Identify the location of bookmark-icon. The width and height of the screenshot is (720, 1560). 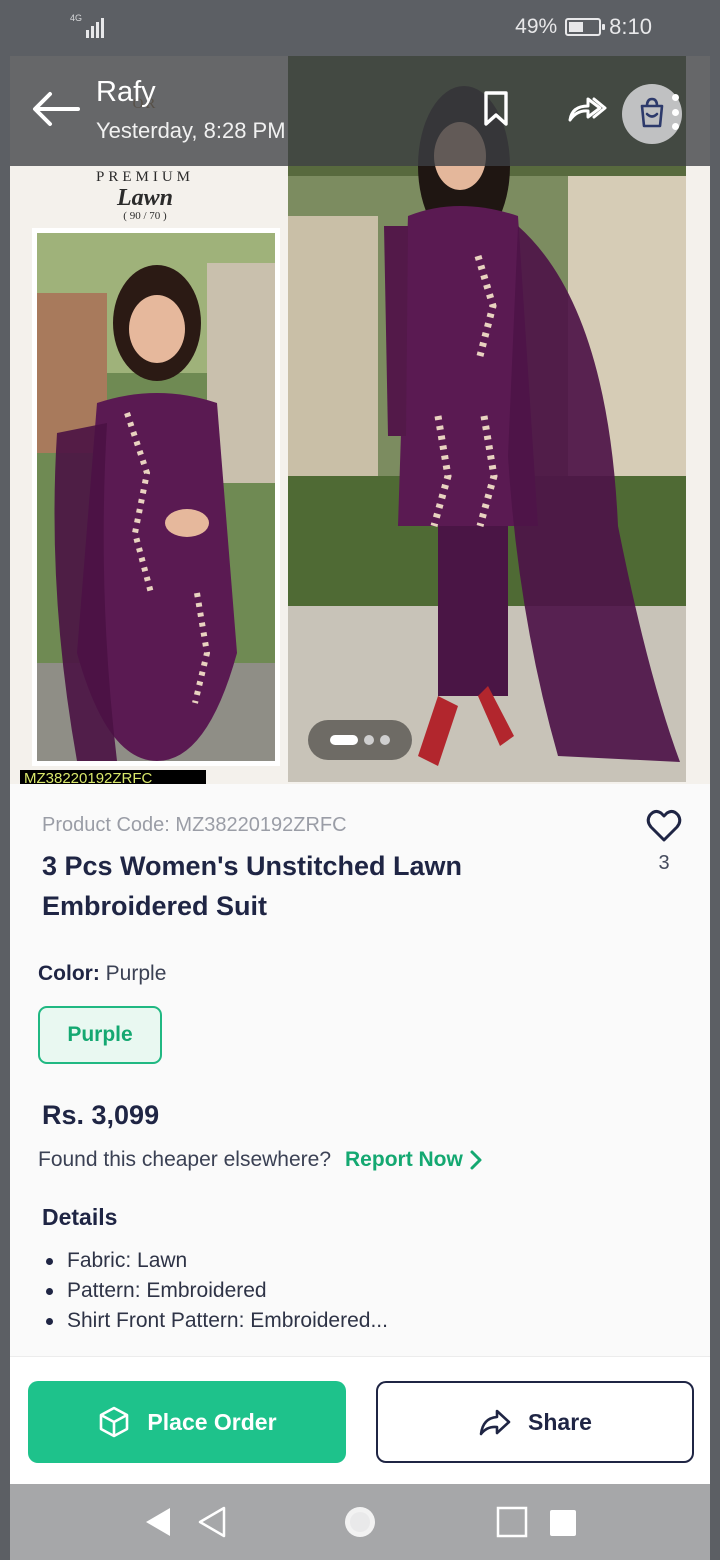
(496, 108).